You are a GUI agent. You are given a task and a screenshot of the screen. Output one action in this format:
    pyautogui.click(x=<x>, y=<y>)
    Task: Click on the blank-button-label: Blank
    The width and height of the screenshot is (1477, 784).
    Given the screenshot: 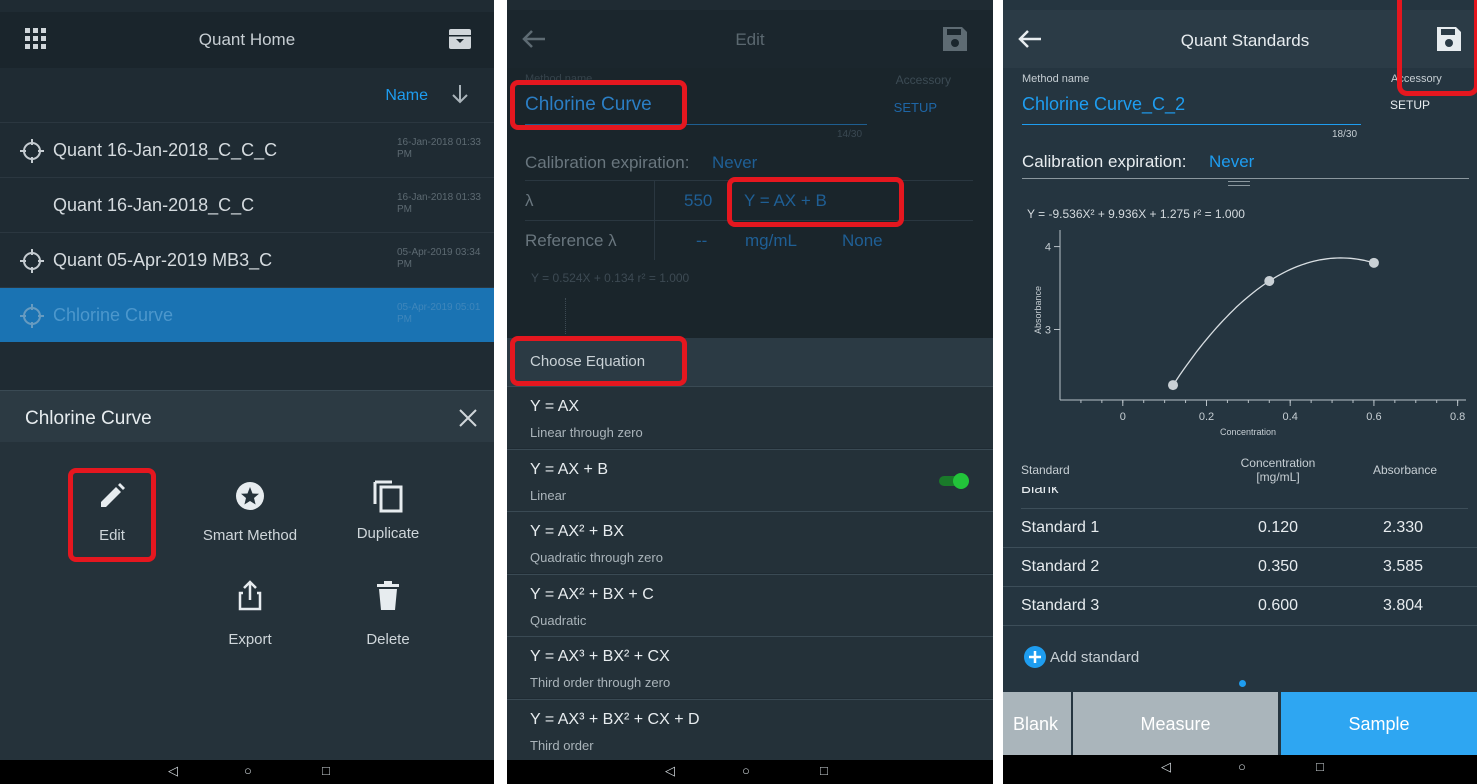 What is the action you would take?
    pyautogui.click(x=1036, y=724)
    